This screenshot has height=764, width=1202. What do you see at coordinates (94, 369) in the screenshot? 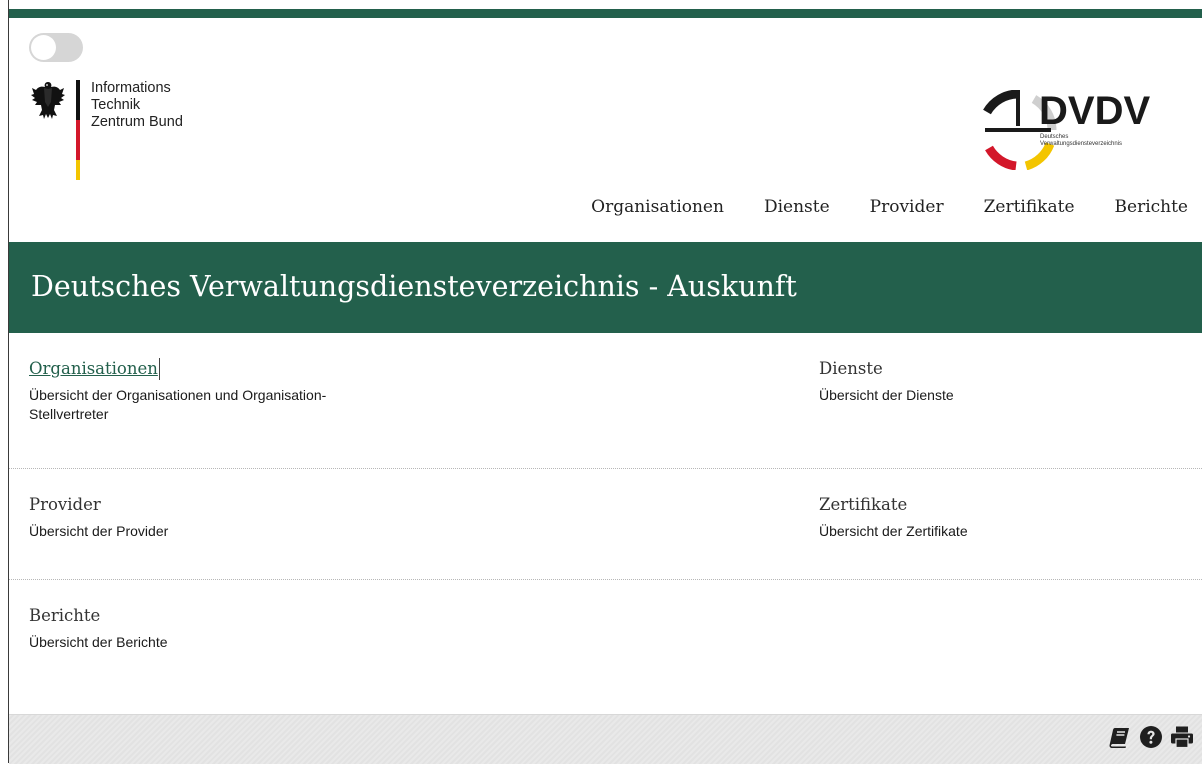
I see `section-title-organisationen-link: Organisationen` at bounding box center [94, 369].